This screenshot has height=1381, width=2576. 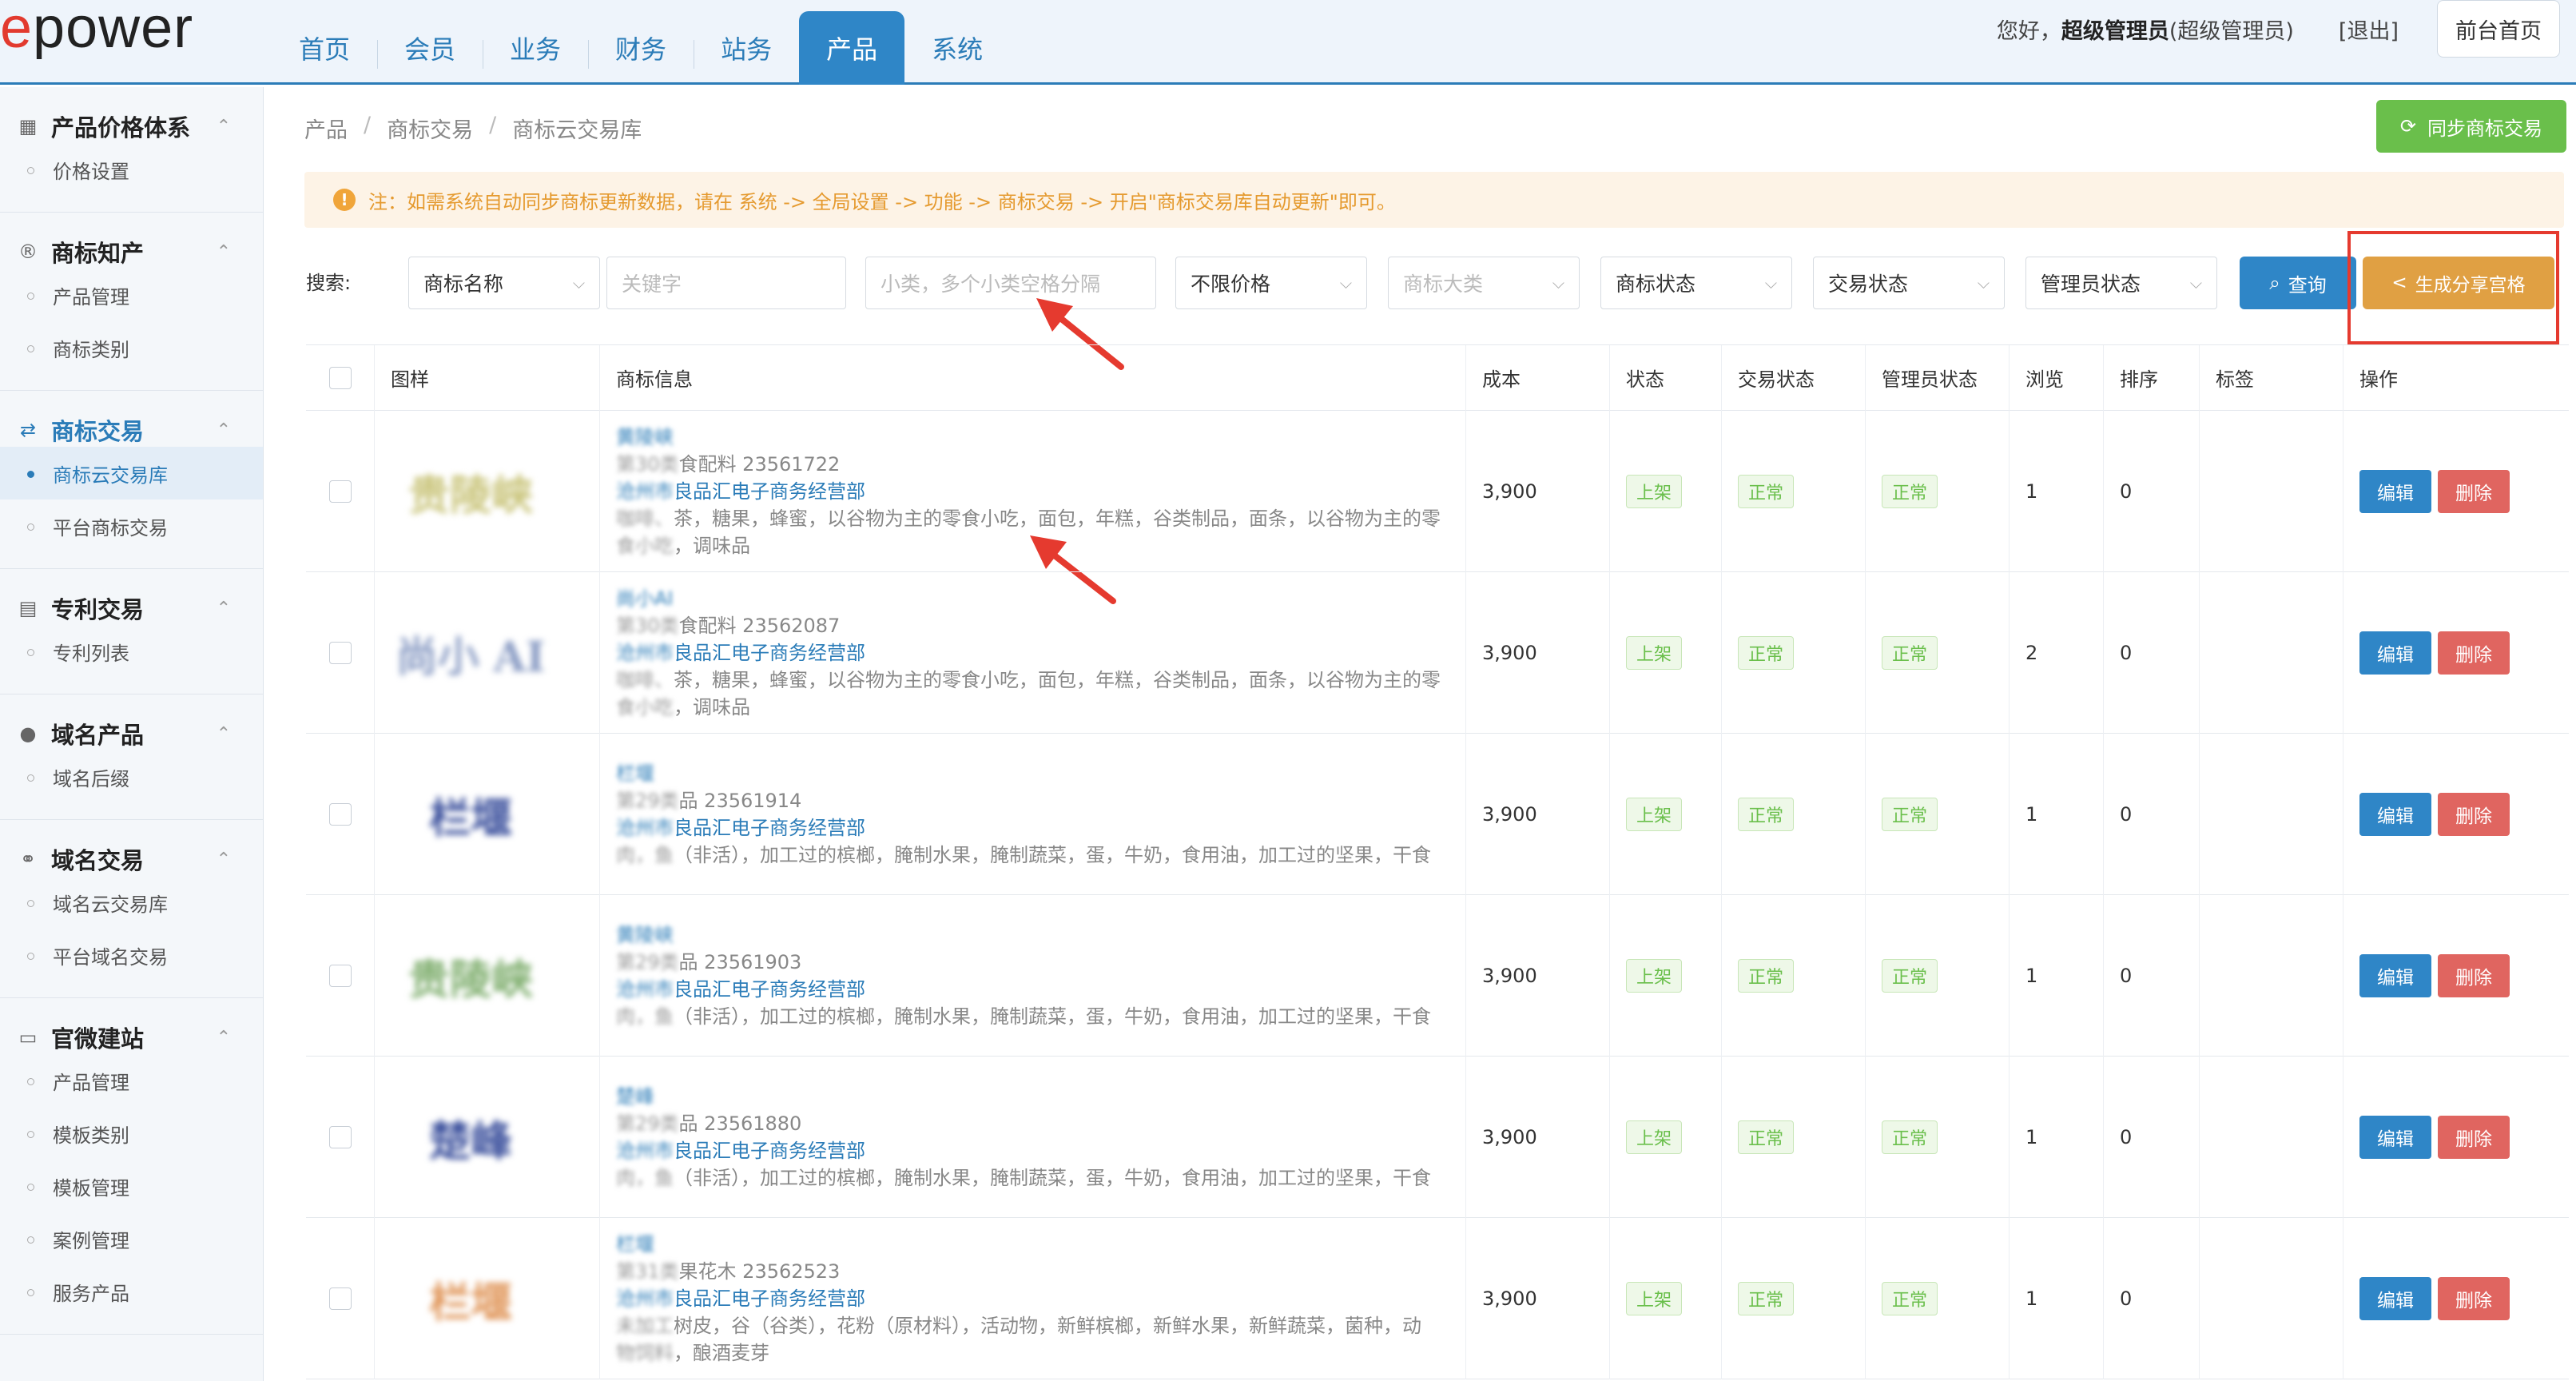 What do you see at coordinates (131, 859) in the screenshot?
I see `sidebar-group-header: ⚭ 域名交易 ⌃` at bounding box center [131, 859].